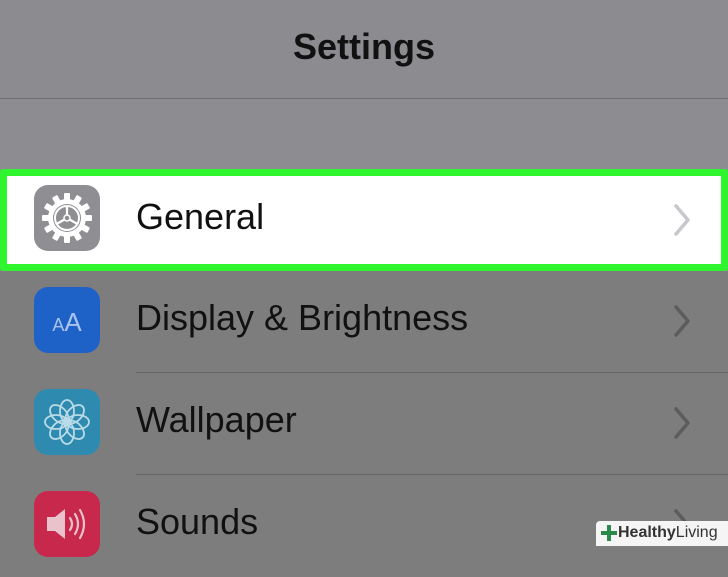 The image size is (728, 577). Describe the element at coordinates (364, 134) in the screenshot. I see `section-gap` at that location.